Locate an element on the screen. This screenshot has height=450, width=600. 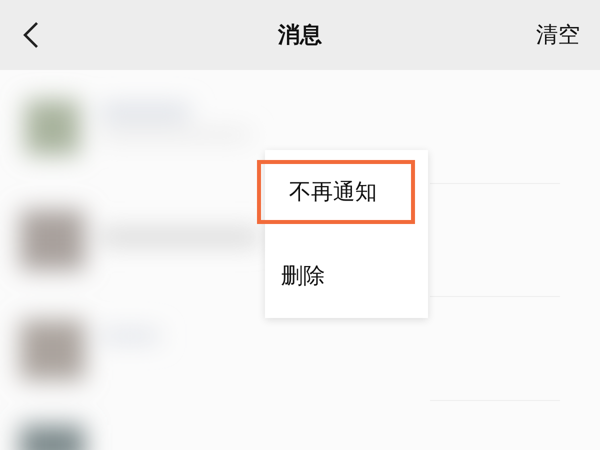
menu-item: 不再通知 is located at coordinates (336, 192).